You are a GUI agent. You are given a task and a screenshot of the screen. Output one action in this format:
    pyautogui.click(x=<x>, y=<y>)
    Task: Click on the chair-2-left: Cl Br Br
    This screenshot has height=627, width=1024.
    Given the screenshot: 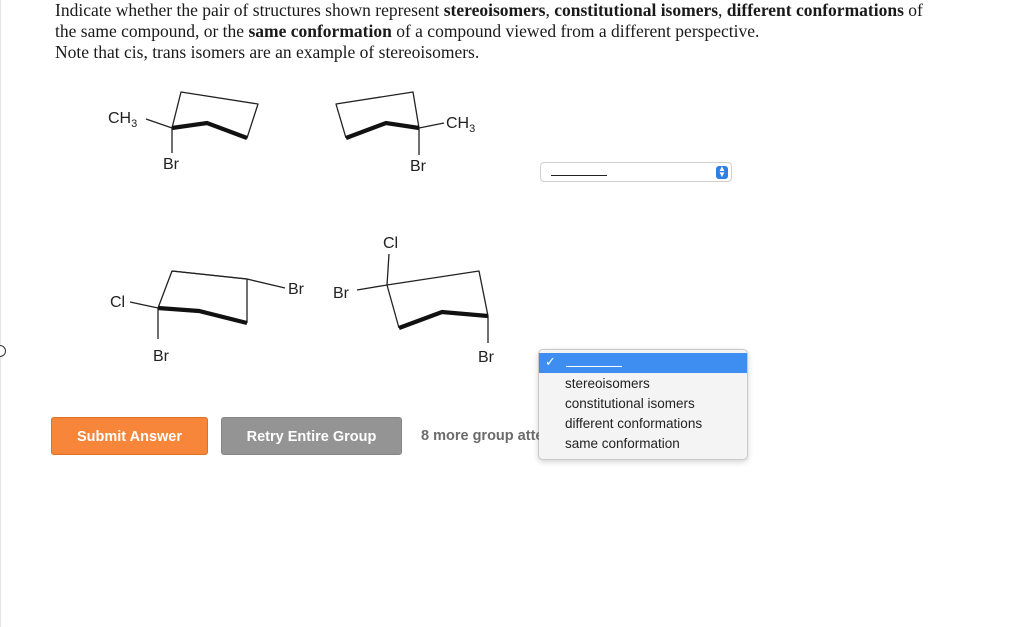 What is the action you would take?
    pyautogui.click(x=207, y=317)
    